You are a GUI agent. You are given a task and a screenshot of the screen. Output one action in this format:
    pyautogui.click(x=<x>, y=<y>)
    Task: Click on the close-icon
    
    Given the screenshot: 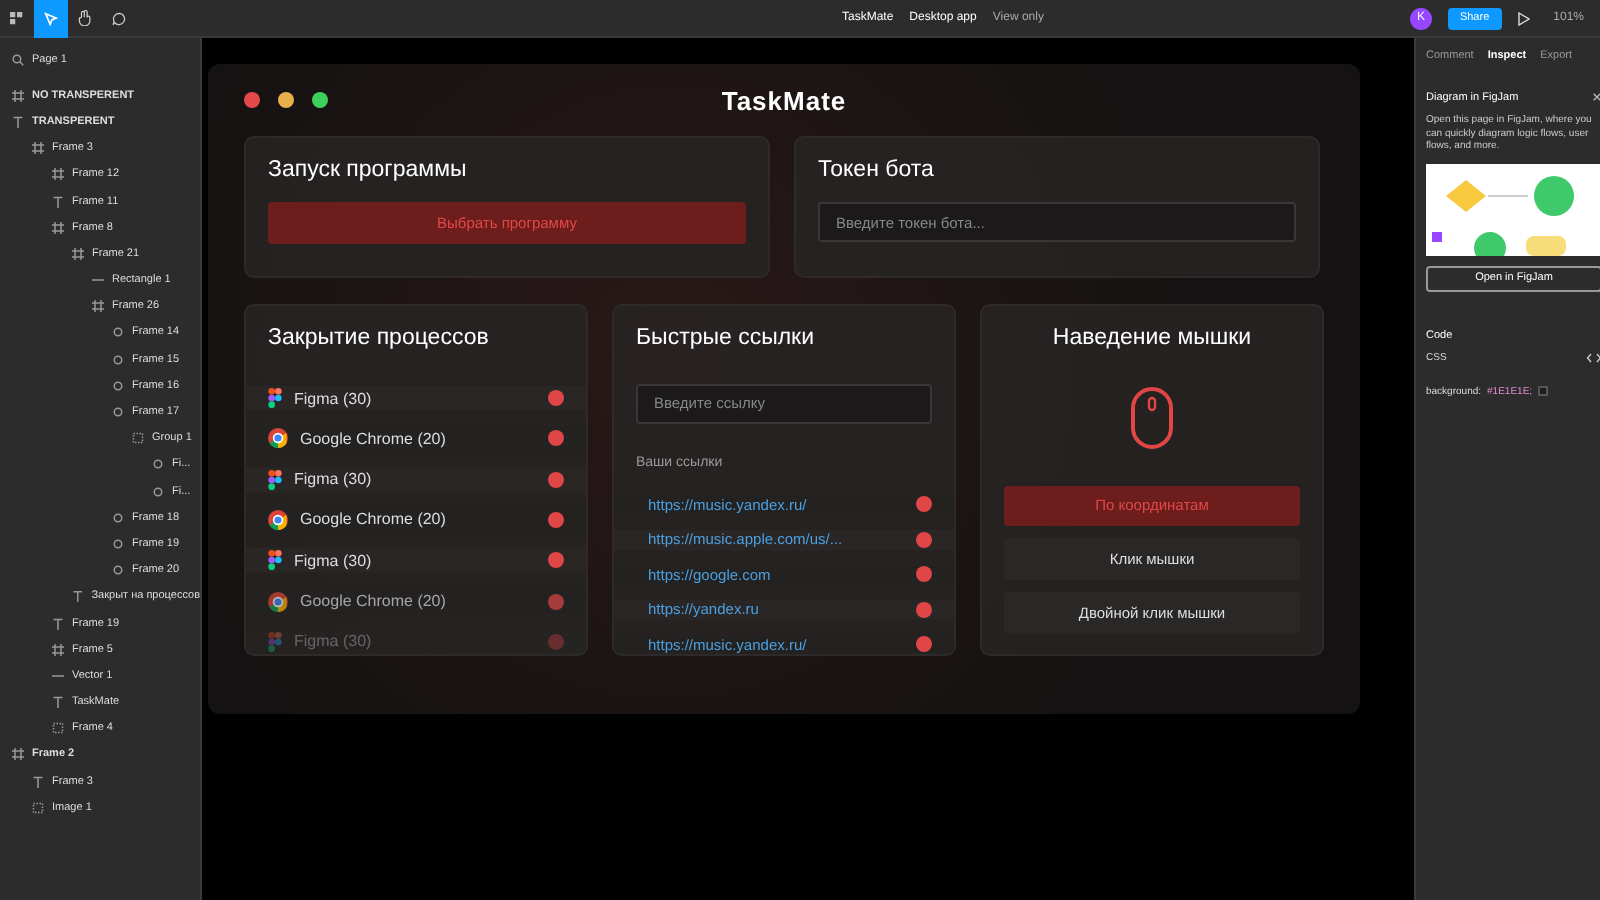 What is the action you would take?
    pyautogui.click(x=1596, y=97)
    